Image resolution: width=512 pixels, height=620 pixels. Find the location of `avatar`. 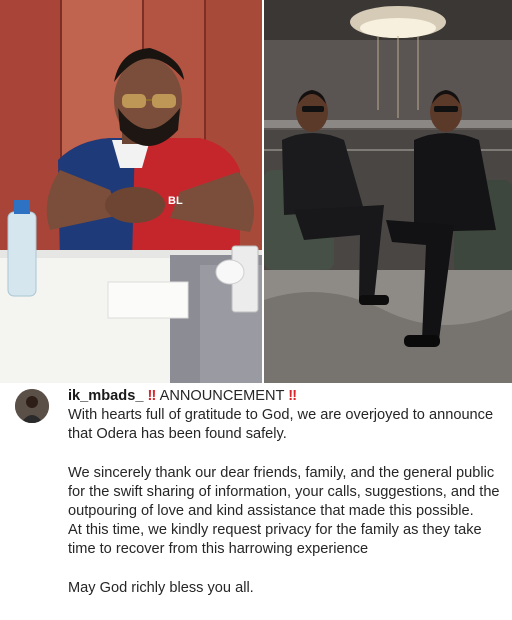

avatar is located at coordinates (32, 406).